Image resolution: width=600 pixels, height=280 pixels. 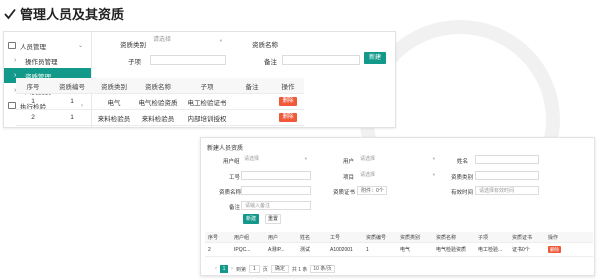 What do you see at coordinates (368, 159) in the screenshot?
I see `user-placeholder: 请选择` at bounding box center [368, 159].